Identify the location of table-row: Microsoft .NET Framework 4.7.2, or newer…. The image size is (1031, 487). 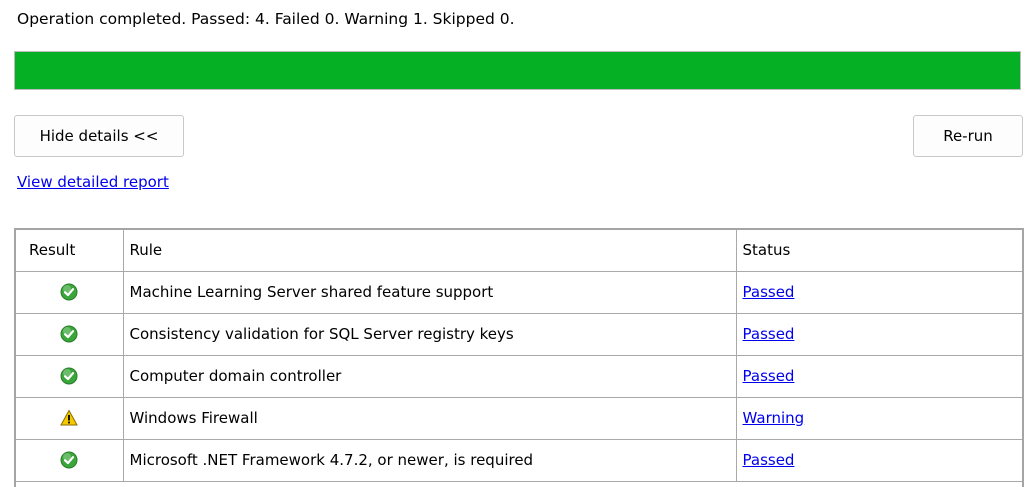
(519, 460).